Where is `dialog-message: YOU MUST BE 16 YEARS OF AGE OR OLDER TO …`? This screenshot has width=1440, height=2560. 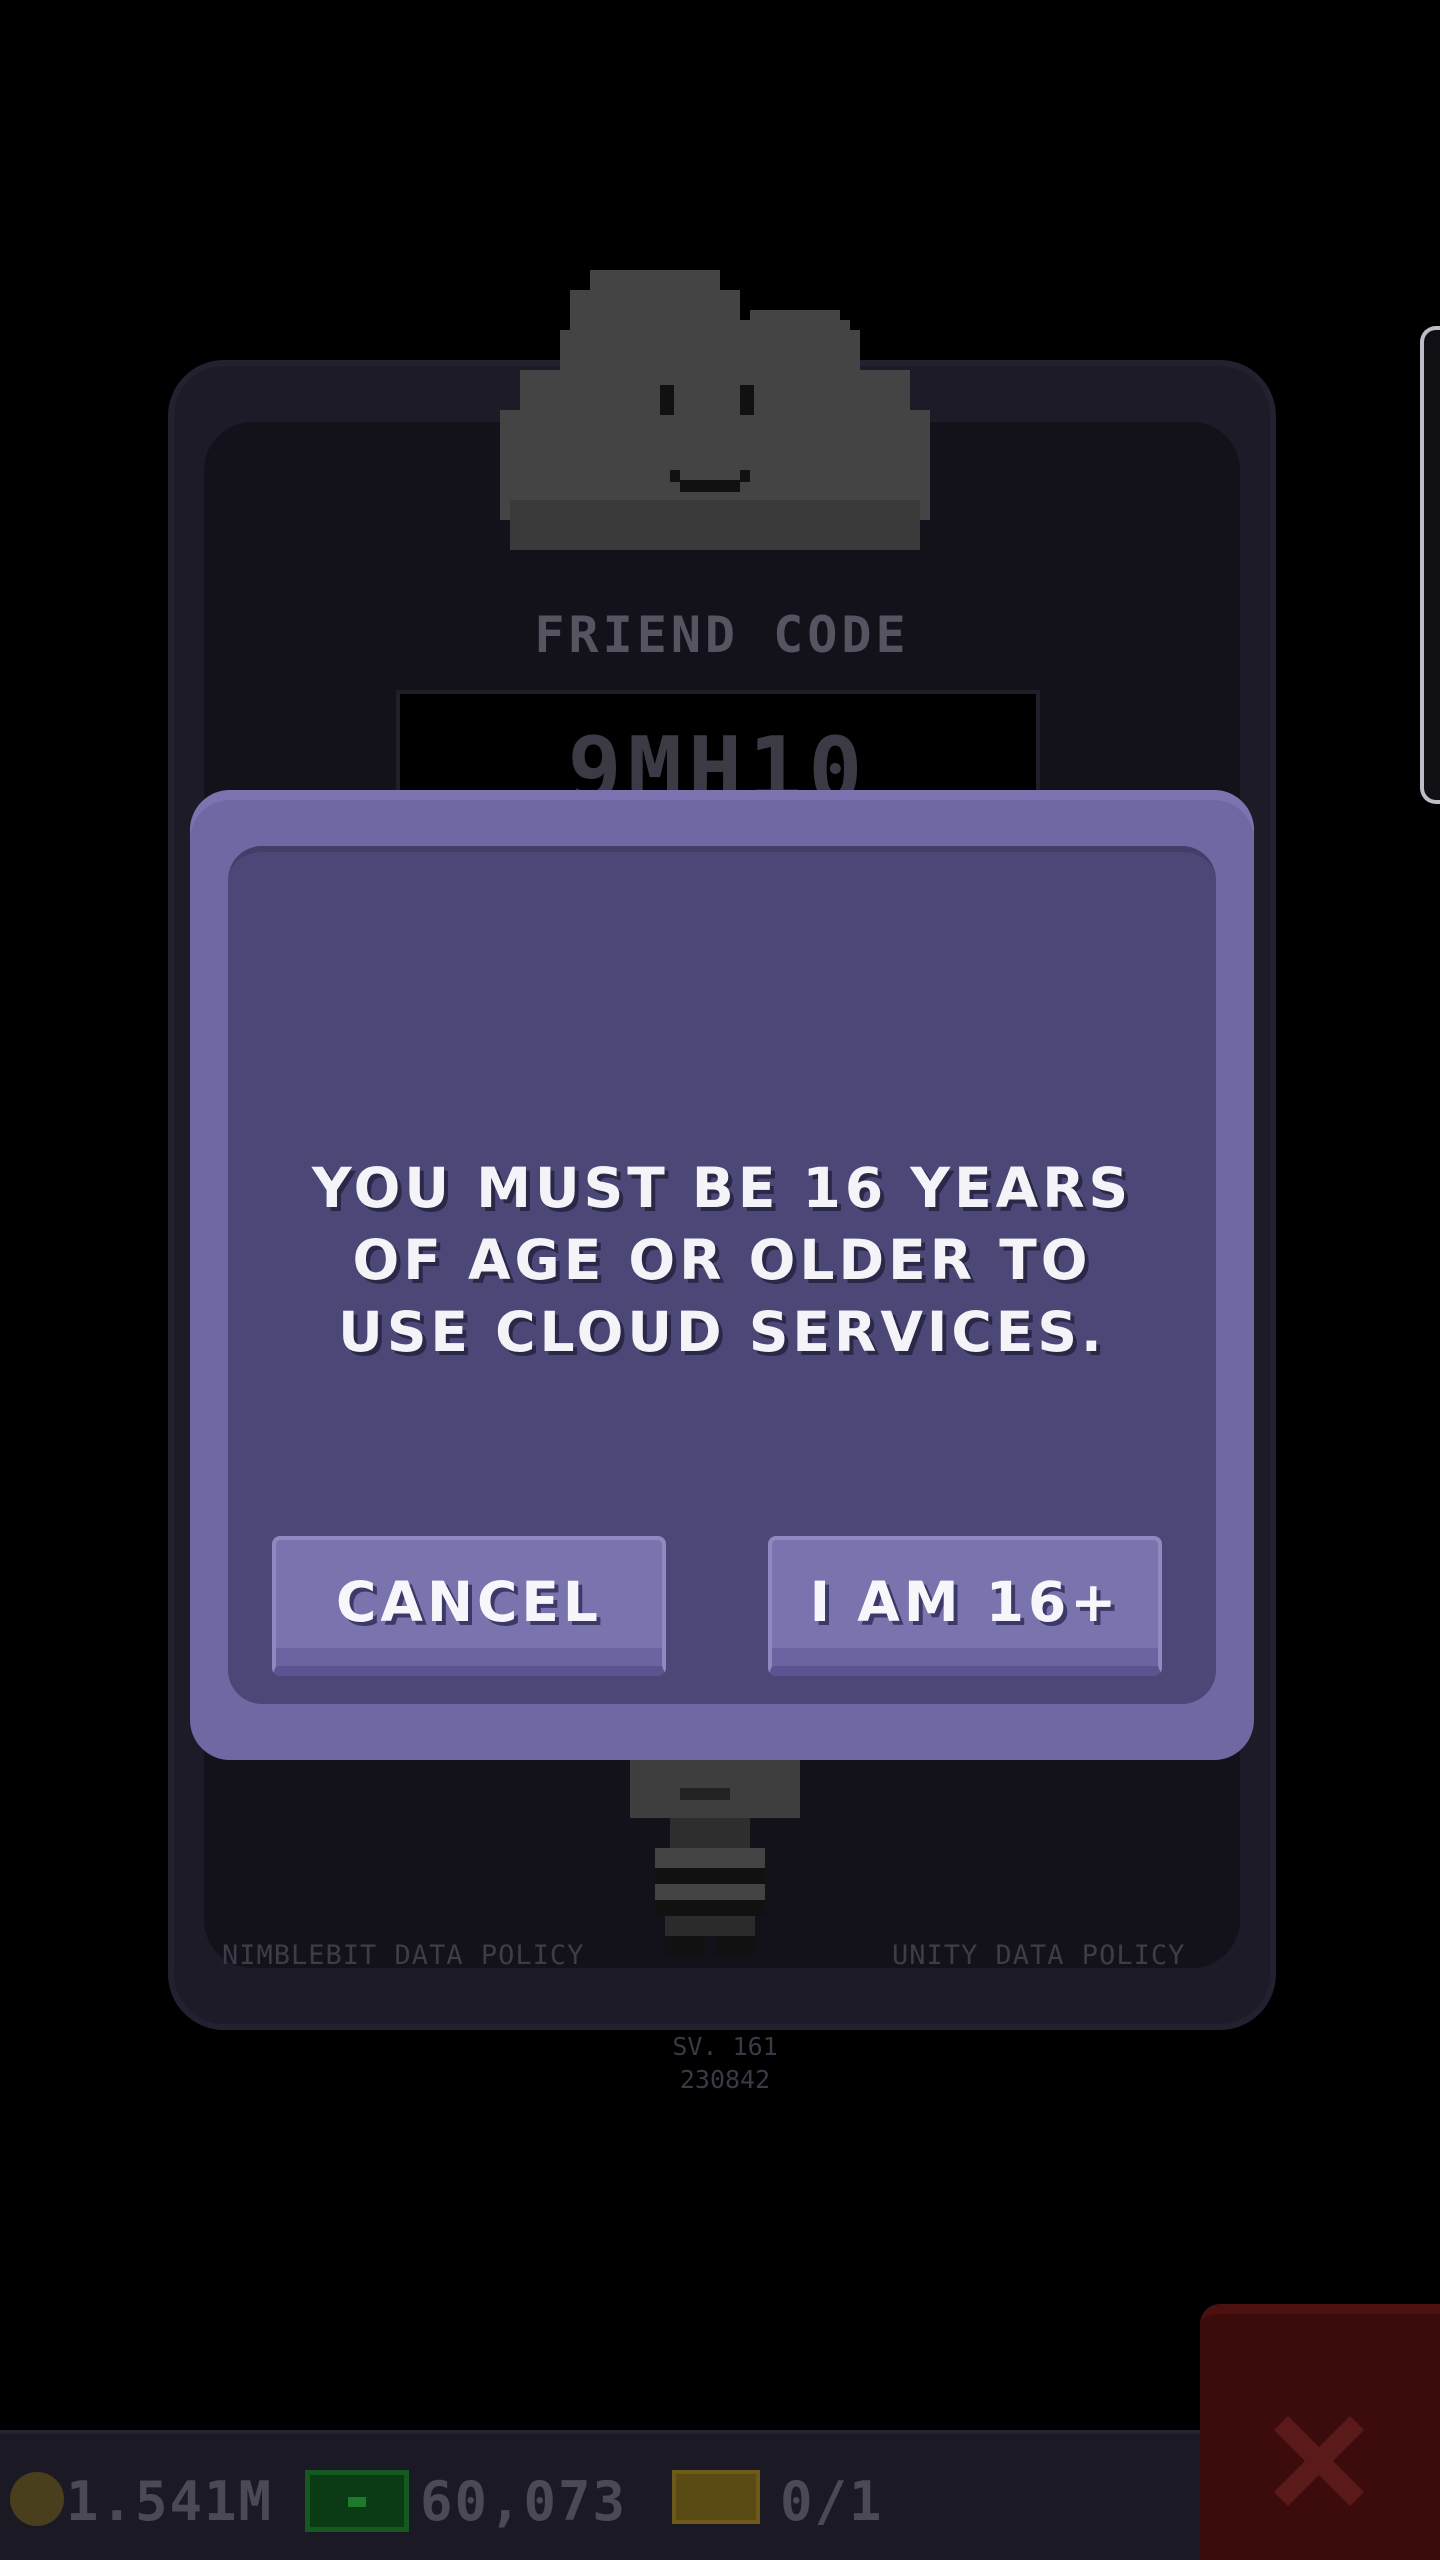
dialog-message: YOU MUST BE 16 YEARS OF AGE OR OLDER TO … is located at coordinates (722, 1260).